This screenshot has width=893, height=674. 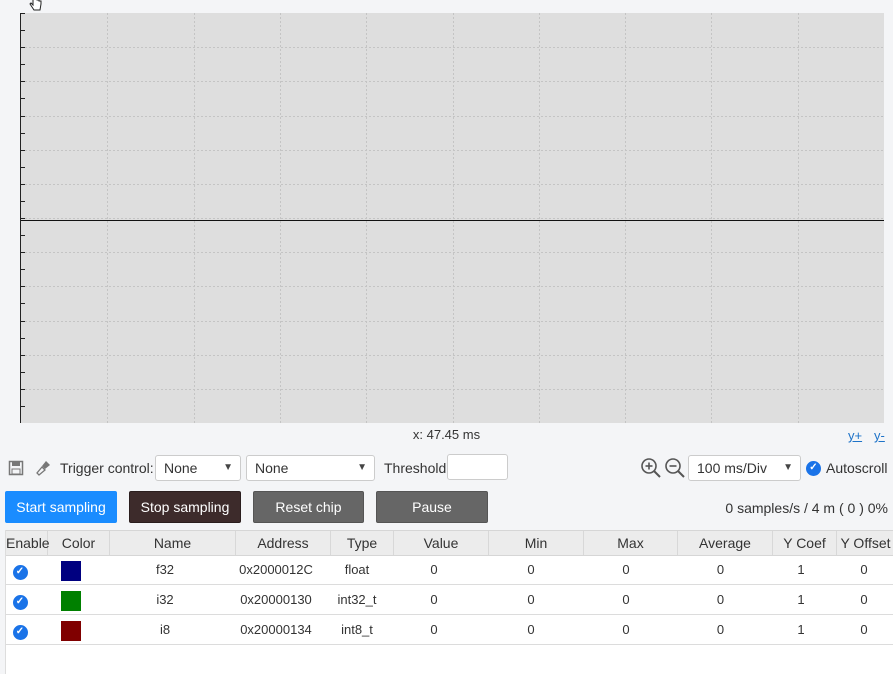 What do you see at coordinates (308, 507) in the screenshot?
I see `reset-chip-button: Reset chip` at bounding box center [308, 507].